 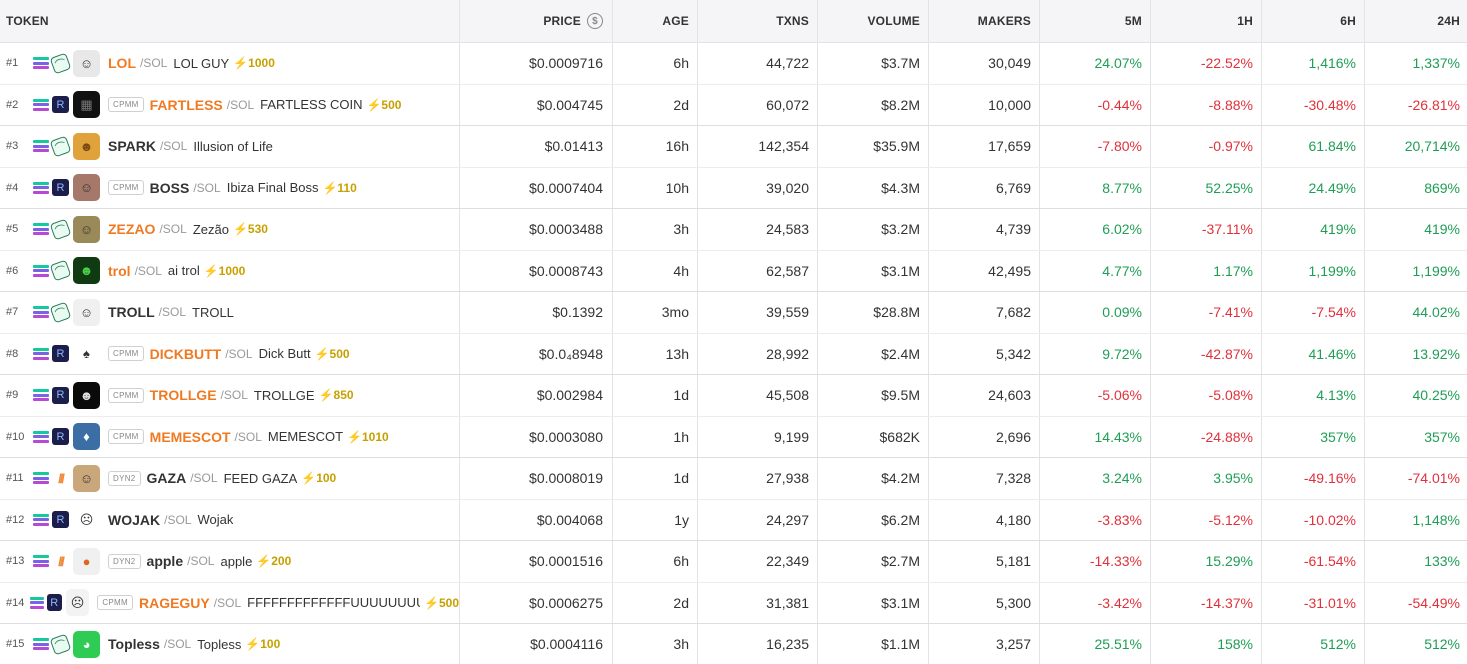 What do you see at coordinates (655, 312) in the screenshot?
I see `age-cell: 3mo` at bounding box center [655, 312].